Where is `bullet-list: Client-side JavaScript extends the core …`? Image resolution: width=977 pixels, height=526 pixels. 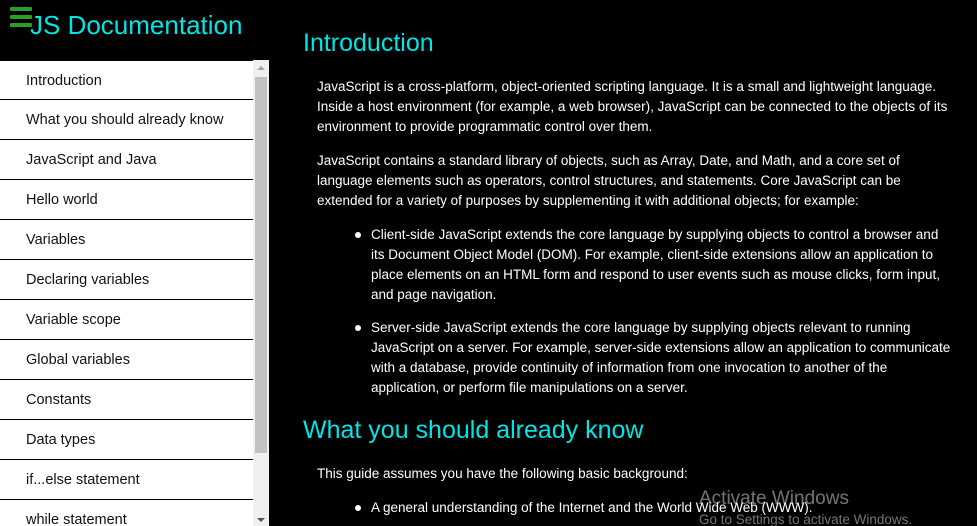
bullet-list: Client-side JavaScript extends the core … is located at coordinates (653, 265).